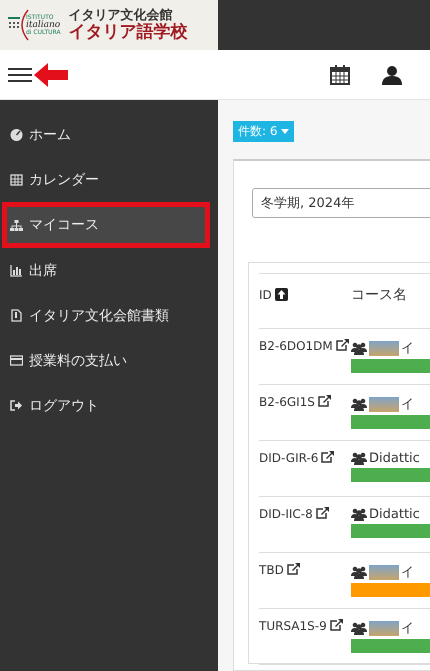  What do you see at coordinates (109, 179) in the screenshot?
I see `sidebar-item: カレンダー` at bounding box center [109, 179].